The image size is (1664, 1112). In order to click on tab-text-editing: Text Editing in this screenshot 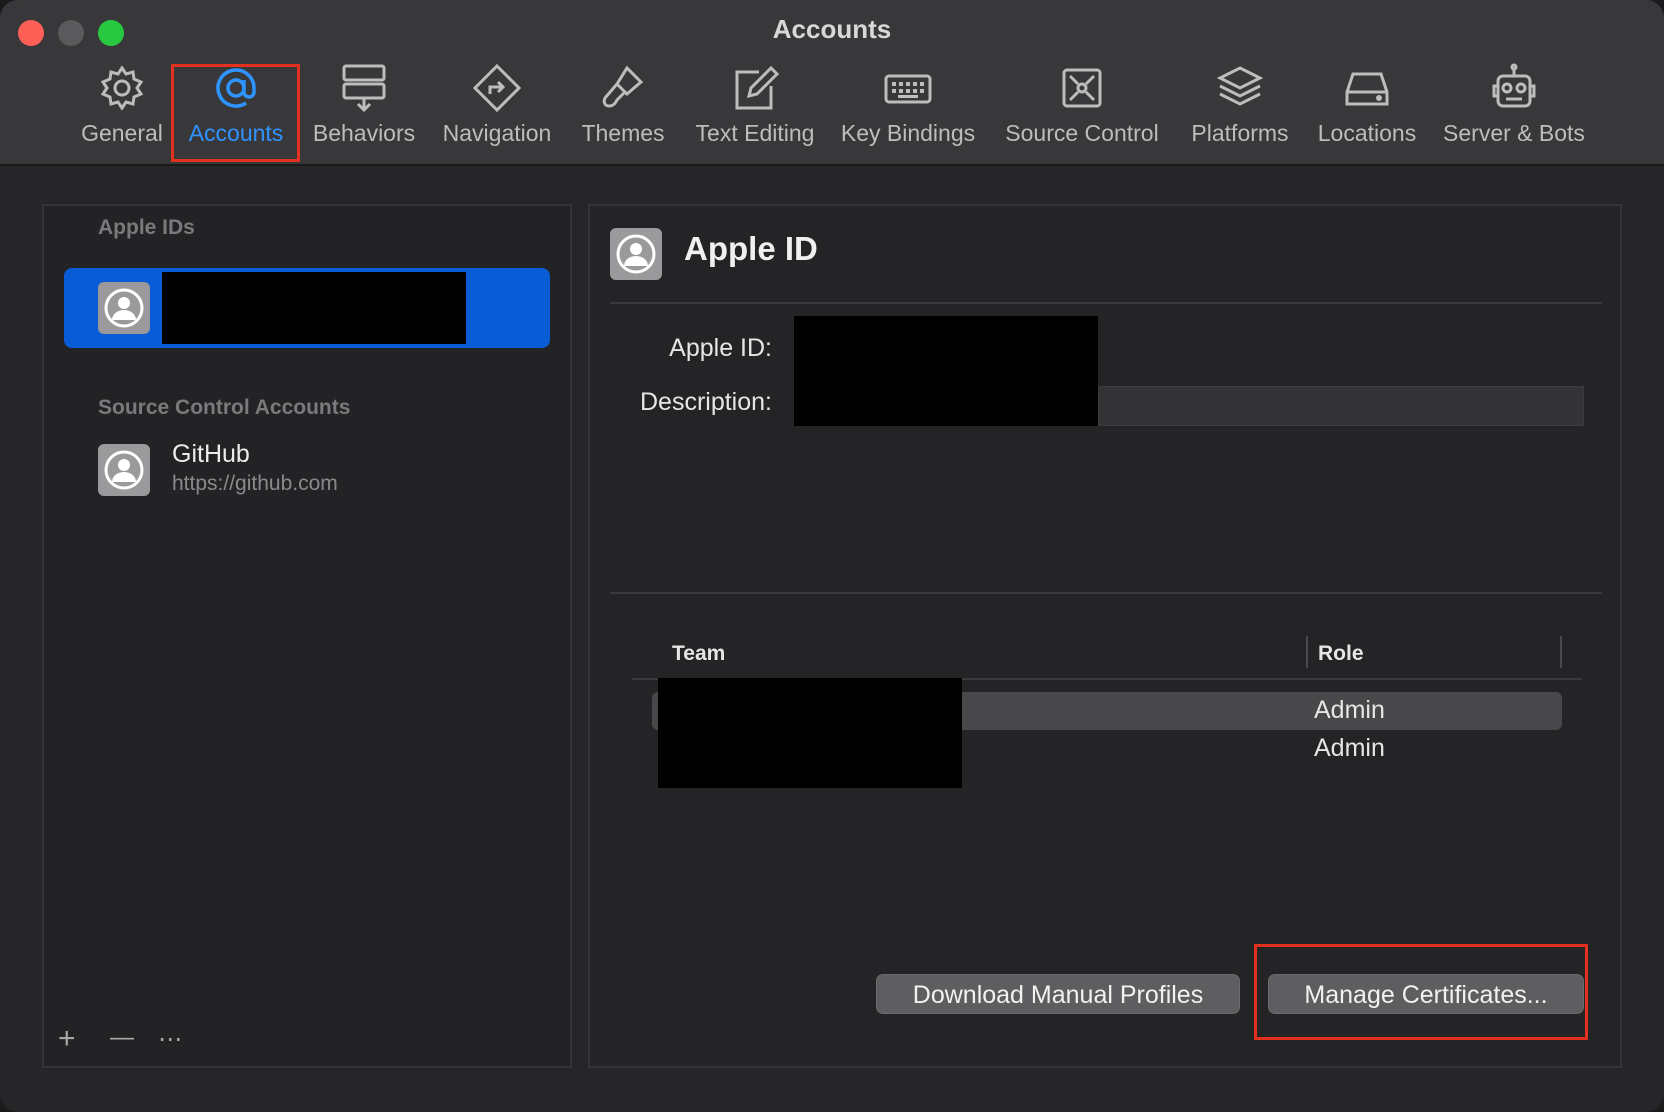, I will do `click(755, 110)`.